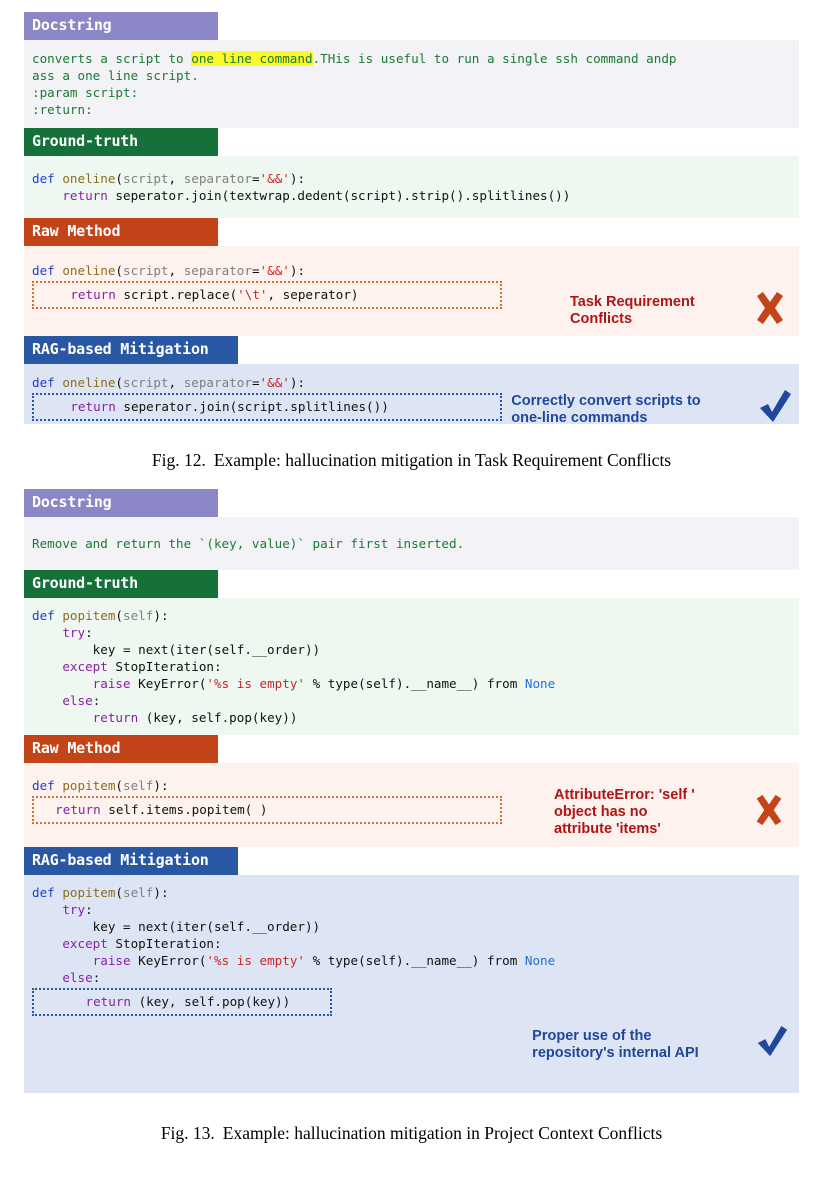  Describe the element at coordinates (184, 809) in the screenshot. I see `return-expression: self.items.popitem( )` at that location.